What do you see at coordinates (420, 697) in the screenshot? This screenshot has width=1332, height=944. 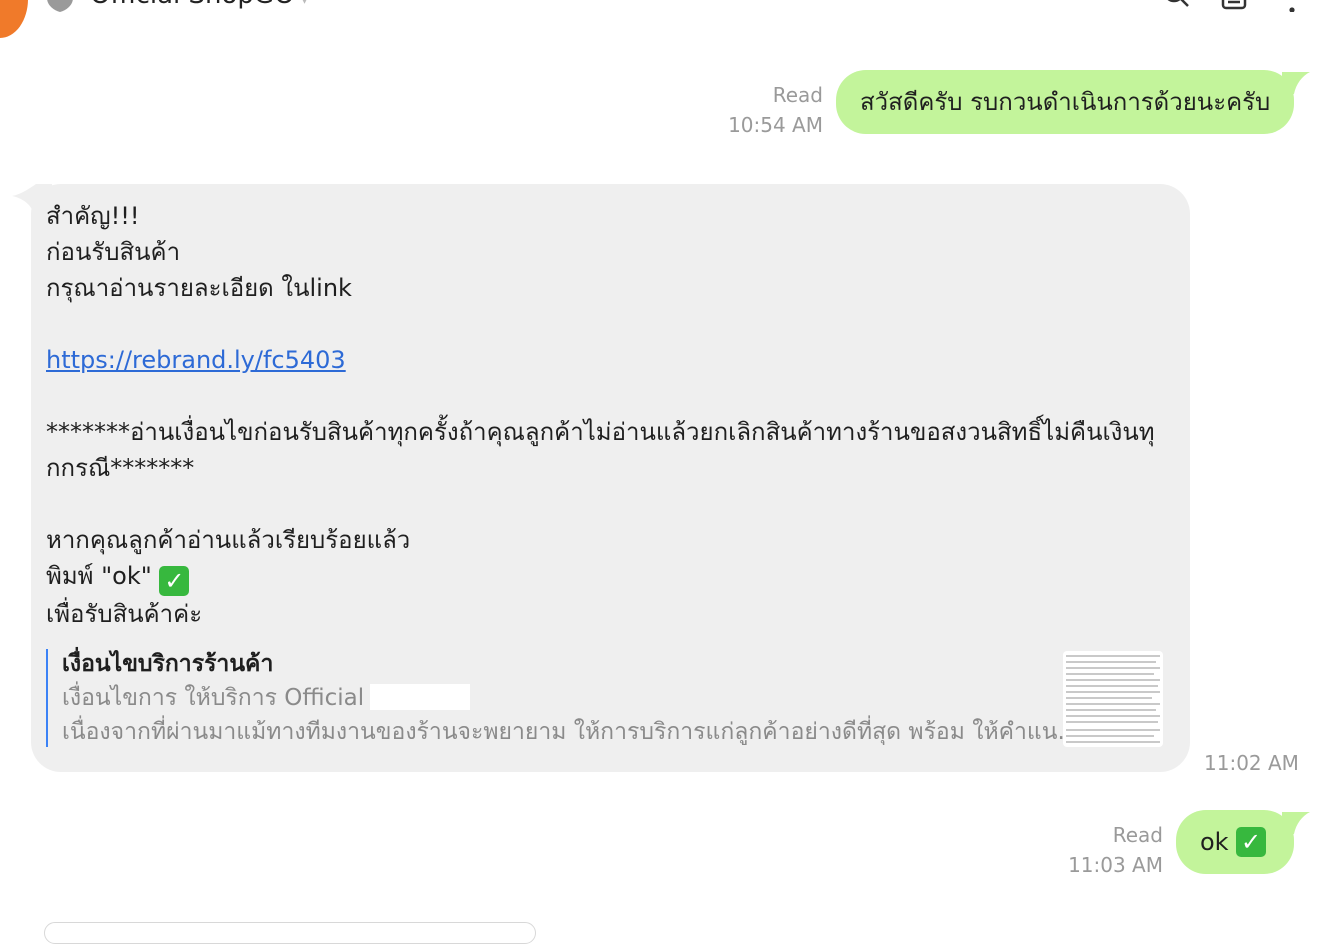 I see `redaction-box` at bounding box center [420, 697].